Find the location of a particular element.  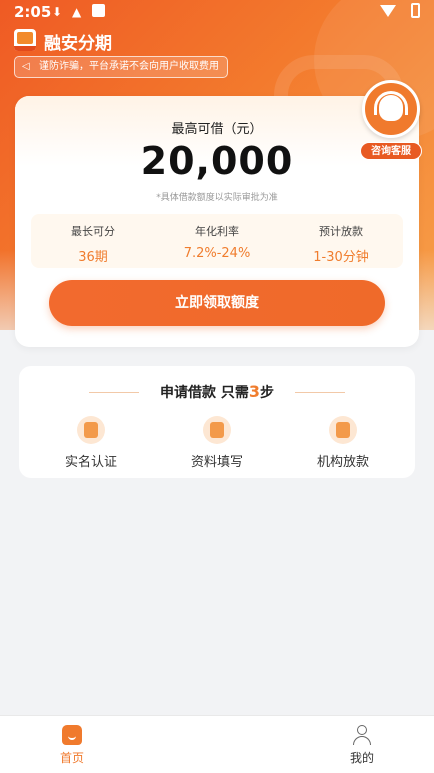

face-shape is located at coordinates (391, 108).